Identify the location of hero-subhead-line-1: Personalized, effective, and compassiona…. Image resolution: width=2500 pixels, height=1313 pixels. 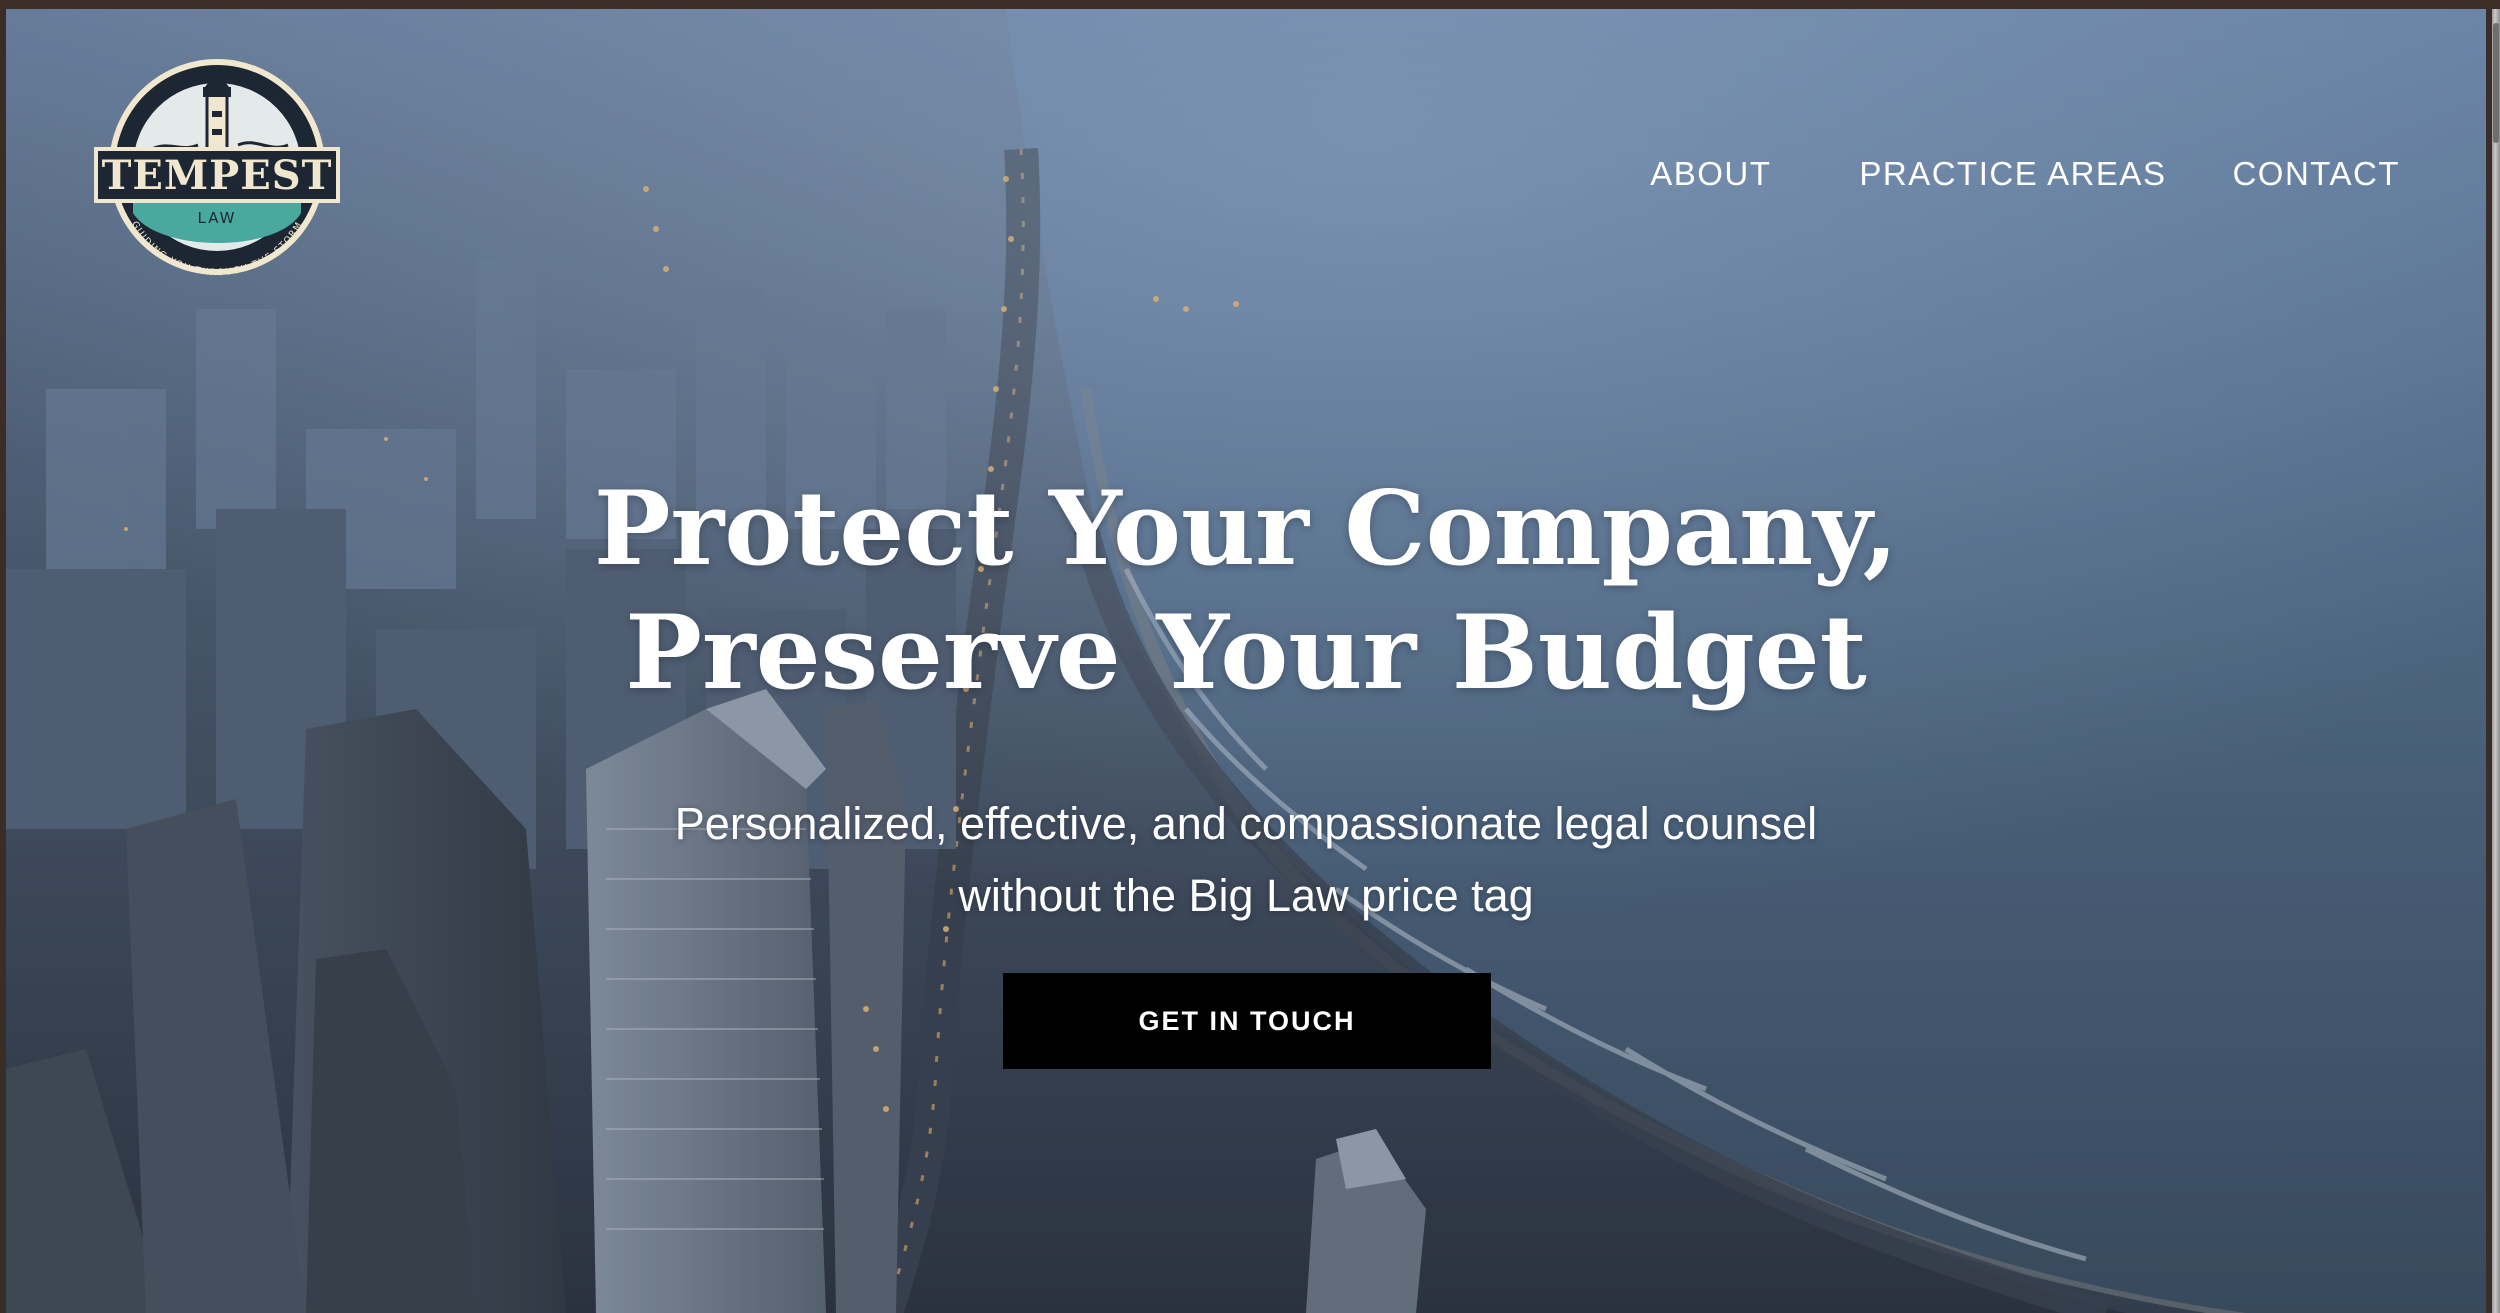
(1246, 823).